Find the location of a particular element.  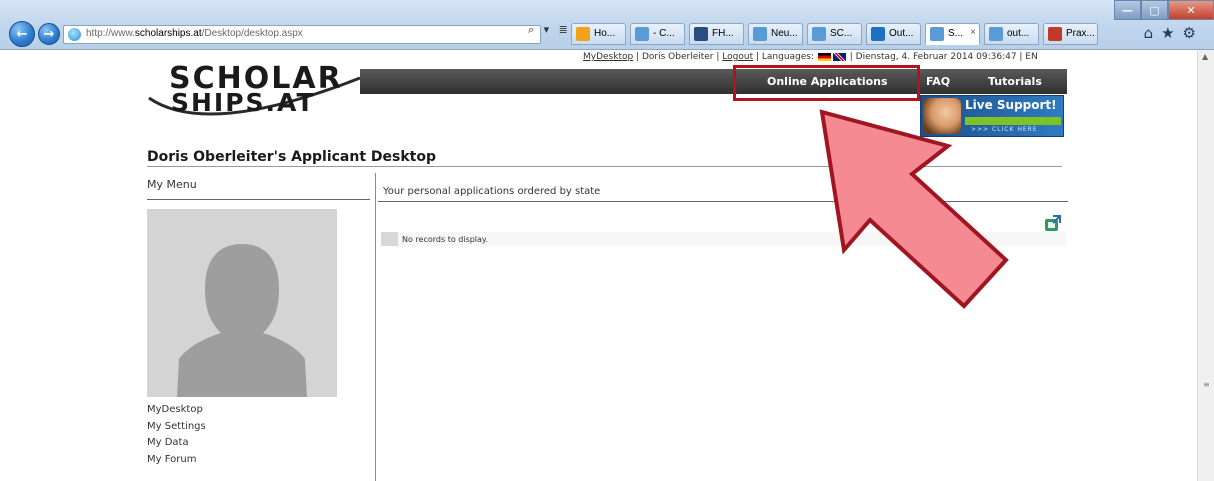

site-favicon-icon is located at coordinates (74, 34).